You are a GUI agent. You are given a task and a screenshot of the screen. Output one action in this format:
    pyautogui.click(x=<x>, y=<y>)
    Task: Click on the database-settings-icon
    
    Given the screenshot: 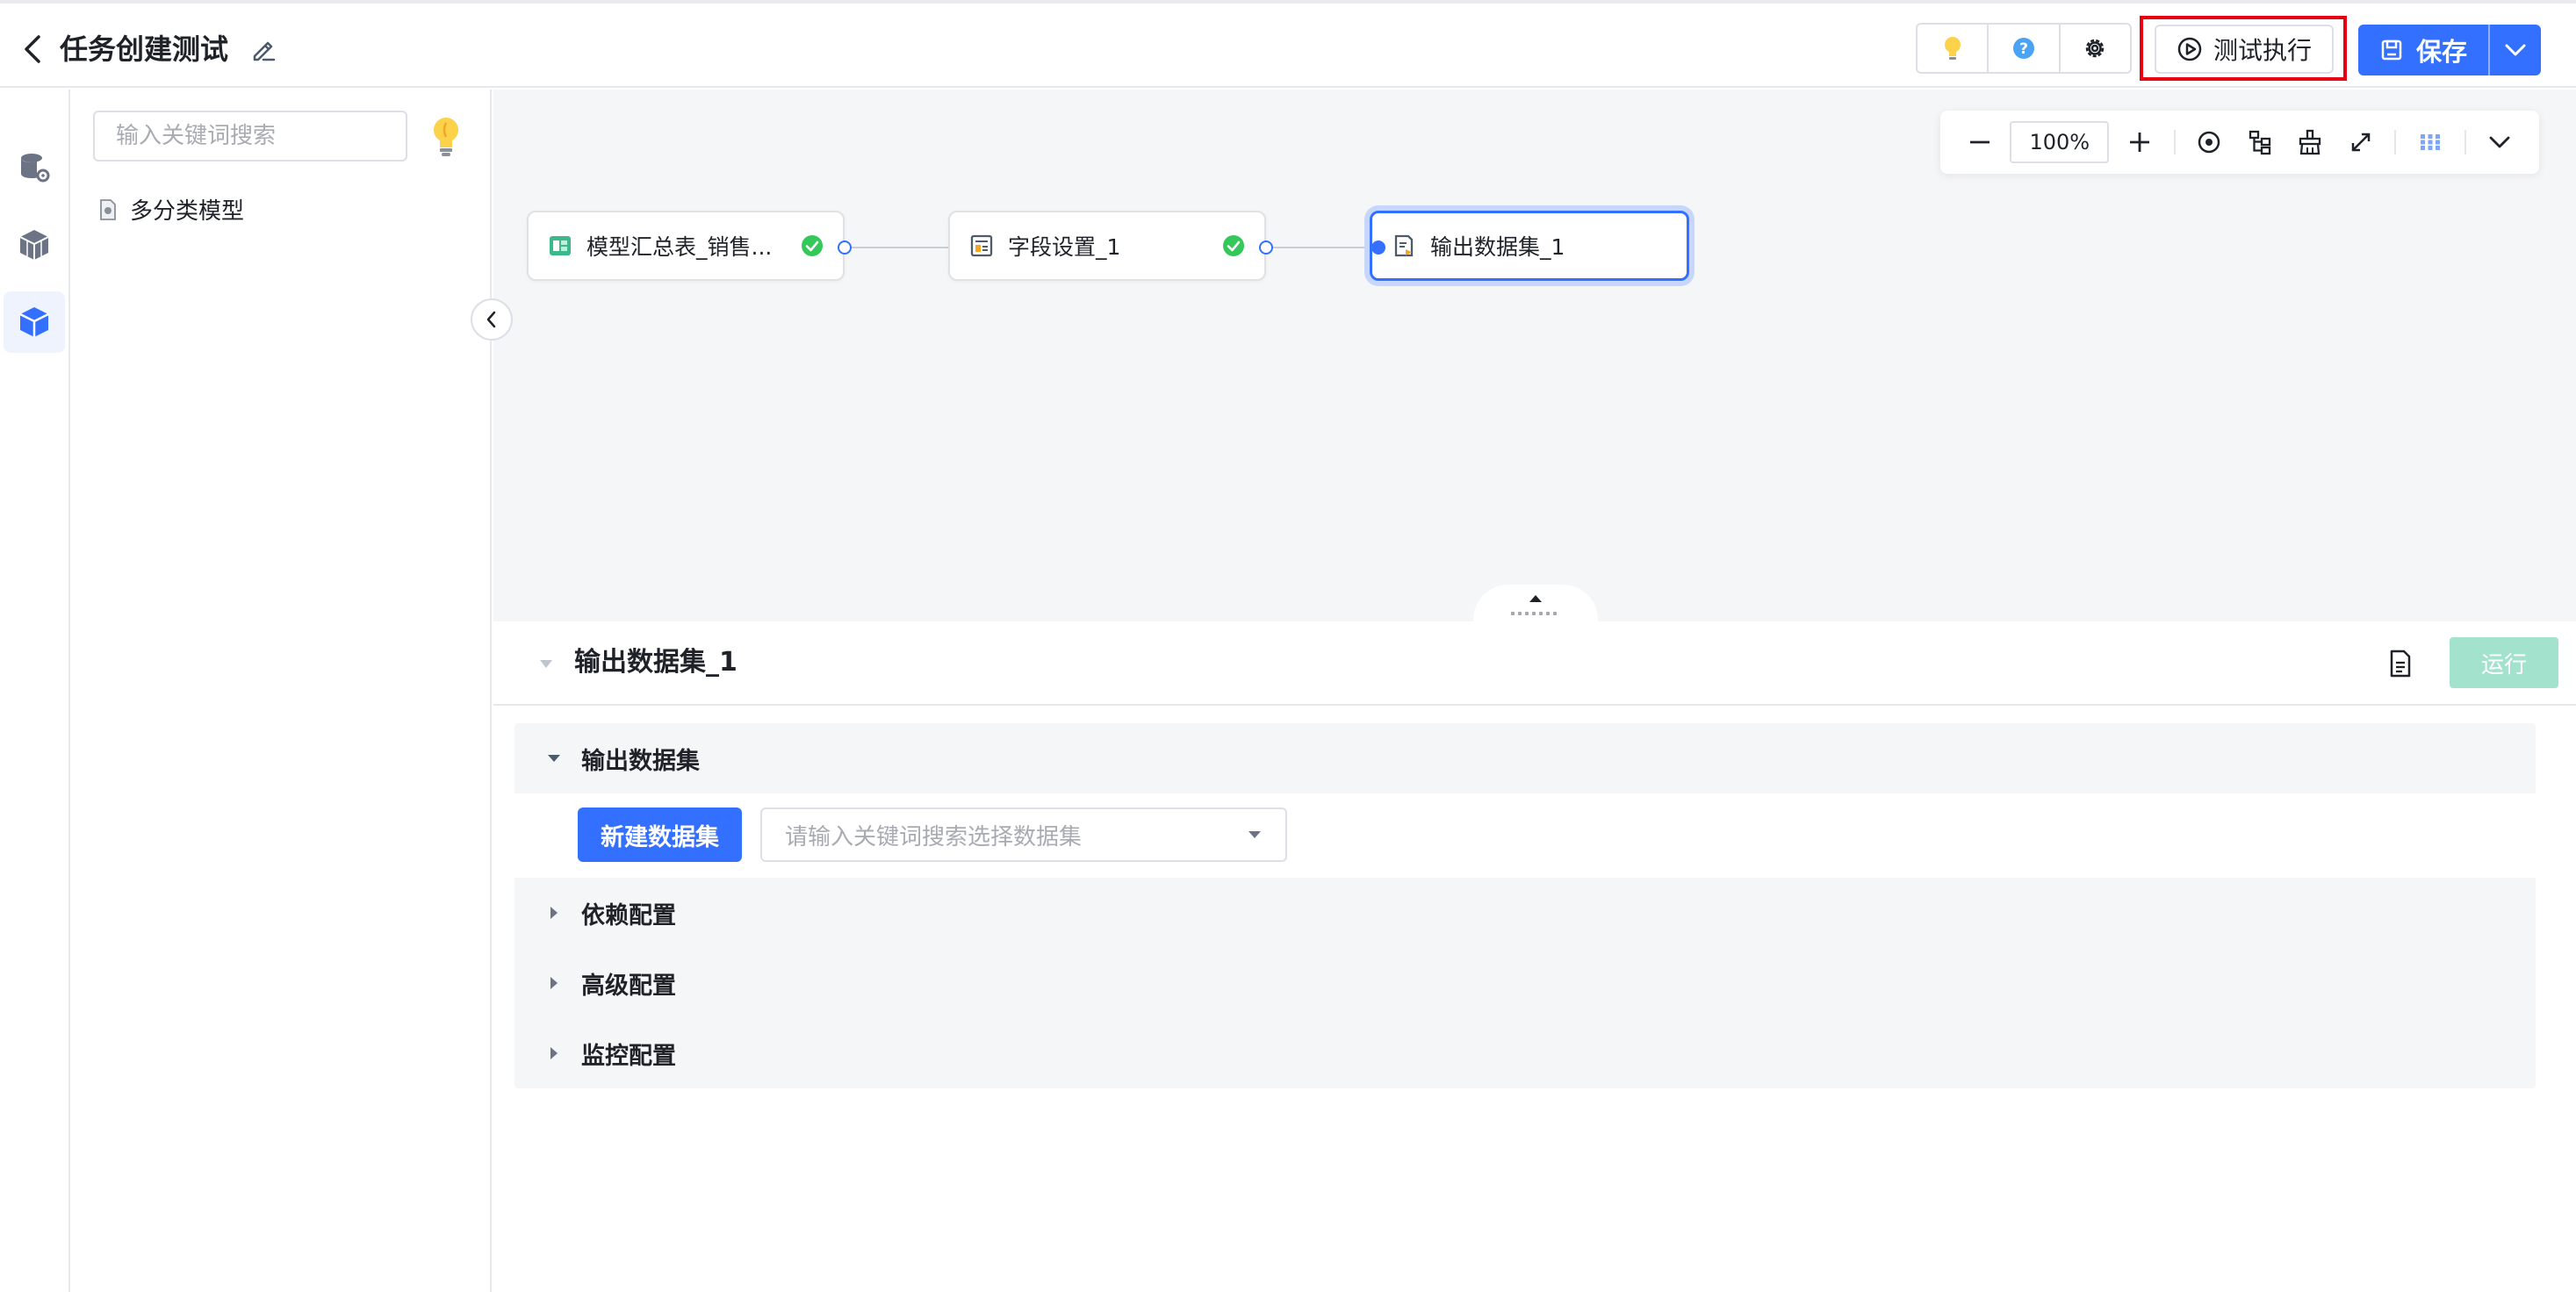 What is the action you would take?
    pyautogui.click(x=35, y=168)
    